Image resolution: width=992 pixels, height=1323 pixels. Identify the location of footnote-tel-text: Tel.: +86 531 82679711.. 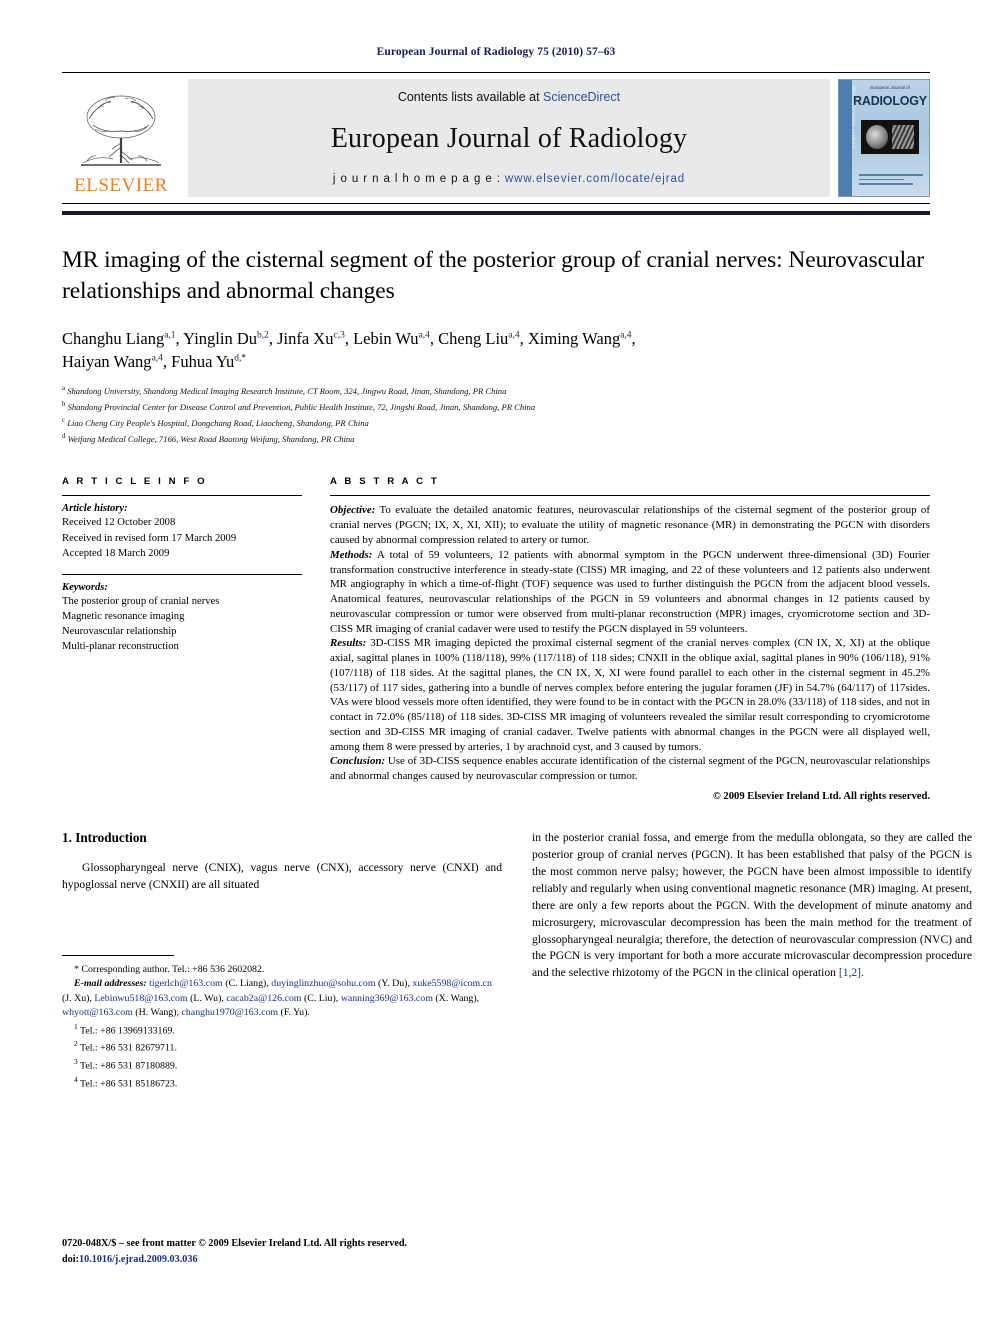
(128, 1048).